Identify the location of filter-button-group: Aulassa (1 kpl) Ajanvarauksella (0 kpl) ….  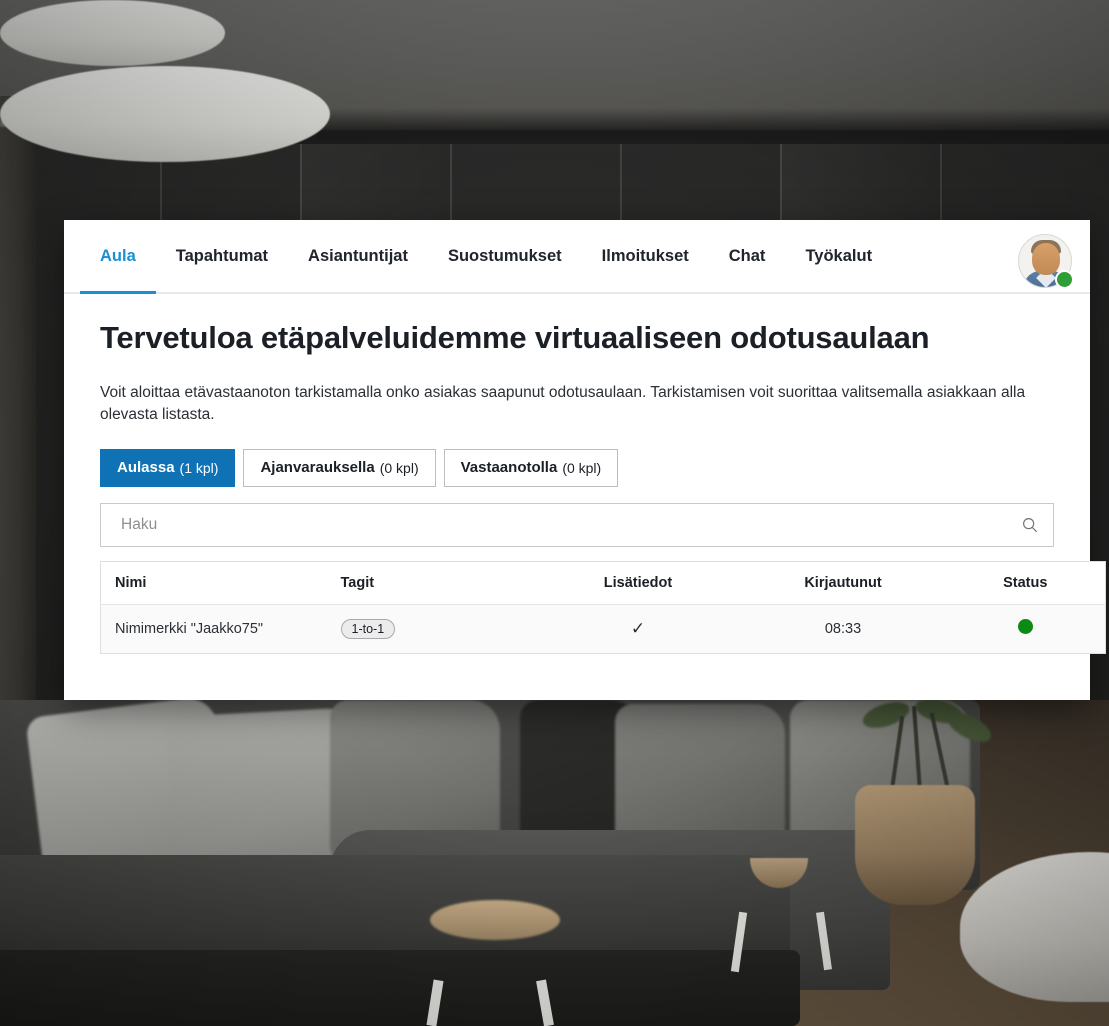
(577, 467).